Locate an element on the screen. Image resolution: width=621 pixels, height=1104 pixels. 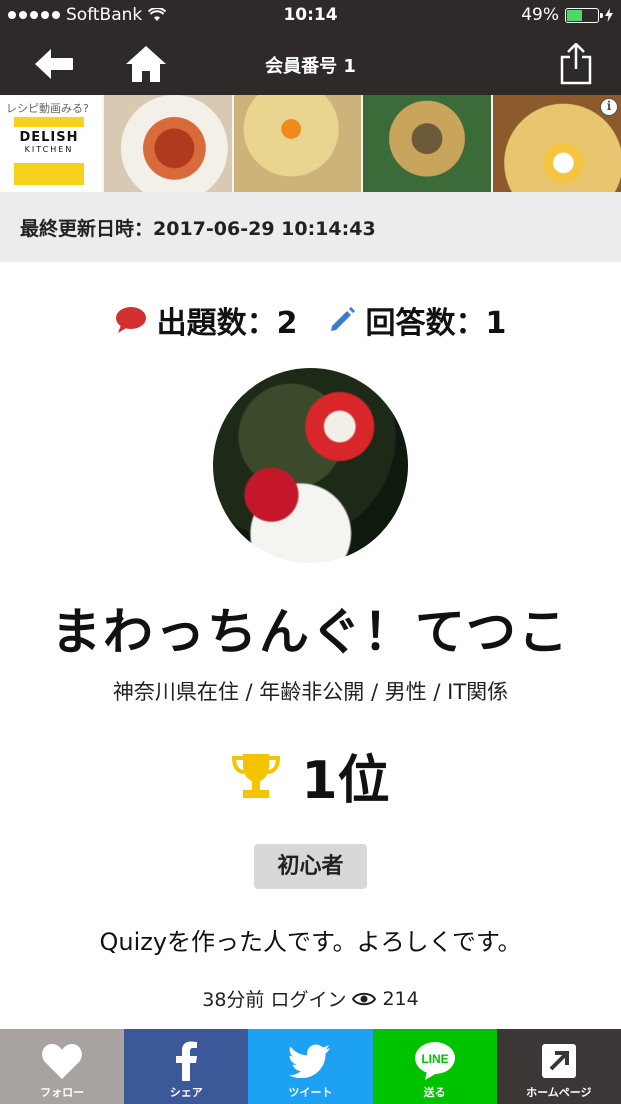
charging-icon is located at coordinates (609, 15).